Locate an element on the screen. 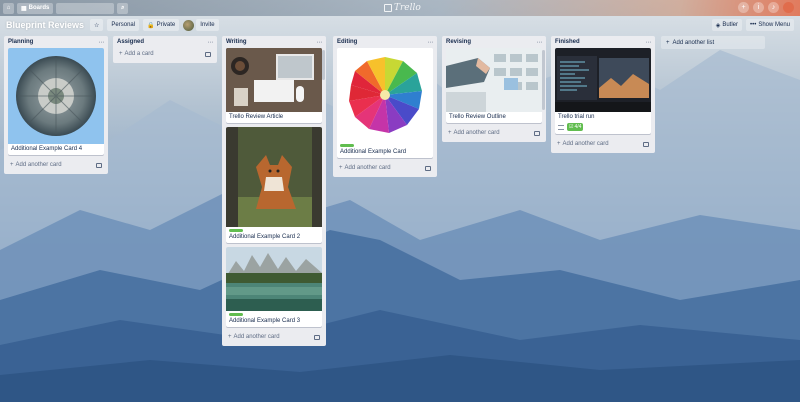 This screenshot has height=402, width=800. list-title: Revising is located at coordinates (458, 42).